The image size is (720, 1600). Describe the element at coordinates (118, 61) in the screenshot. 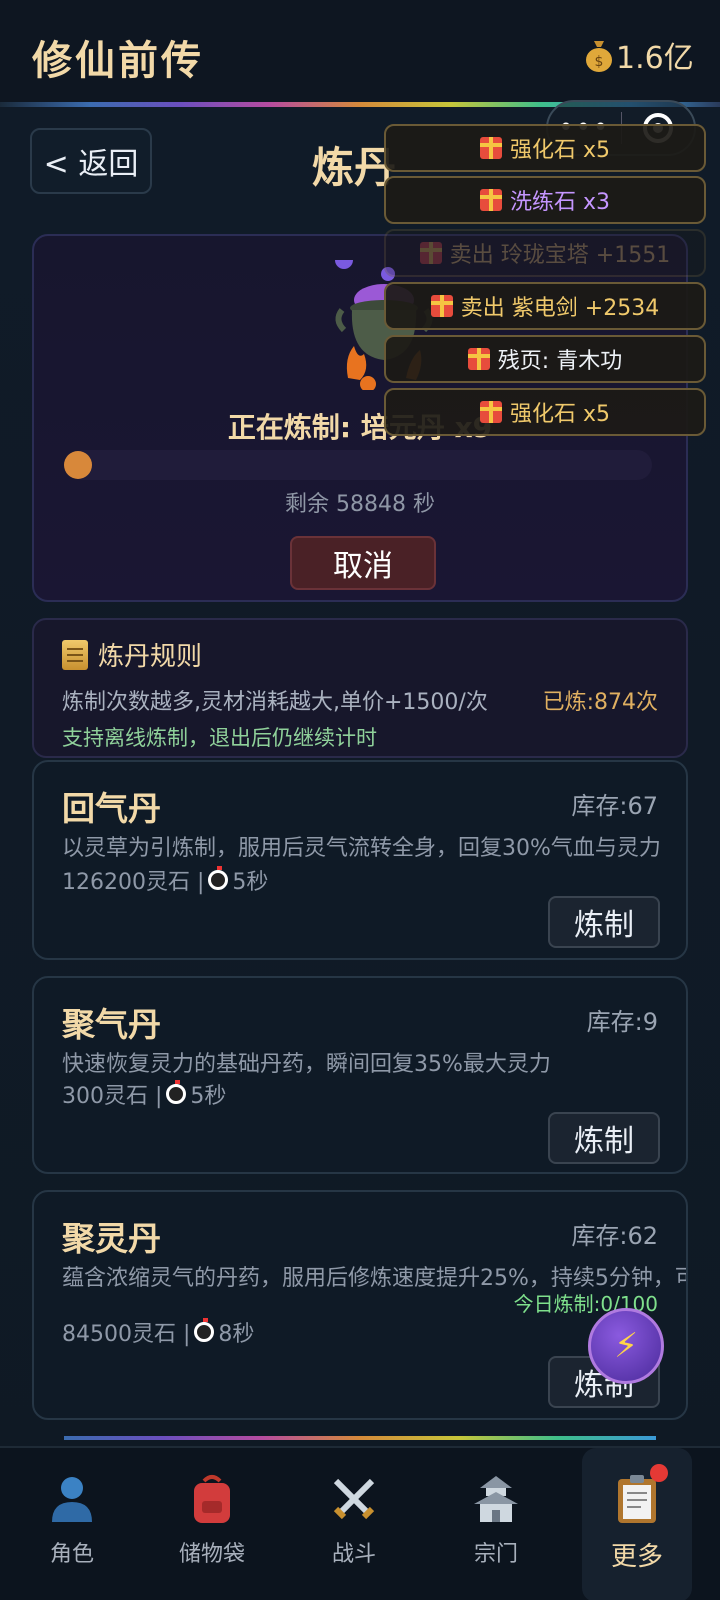

I see `app-title: 修仙前传` at that location.